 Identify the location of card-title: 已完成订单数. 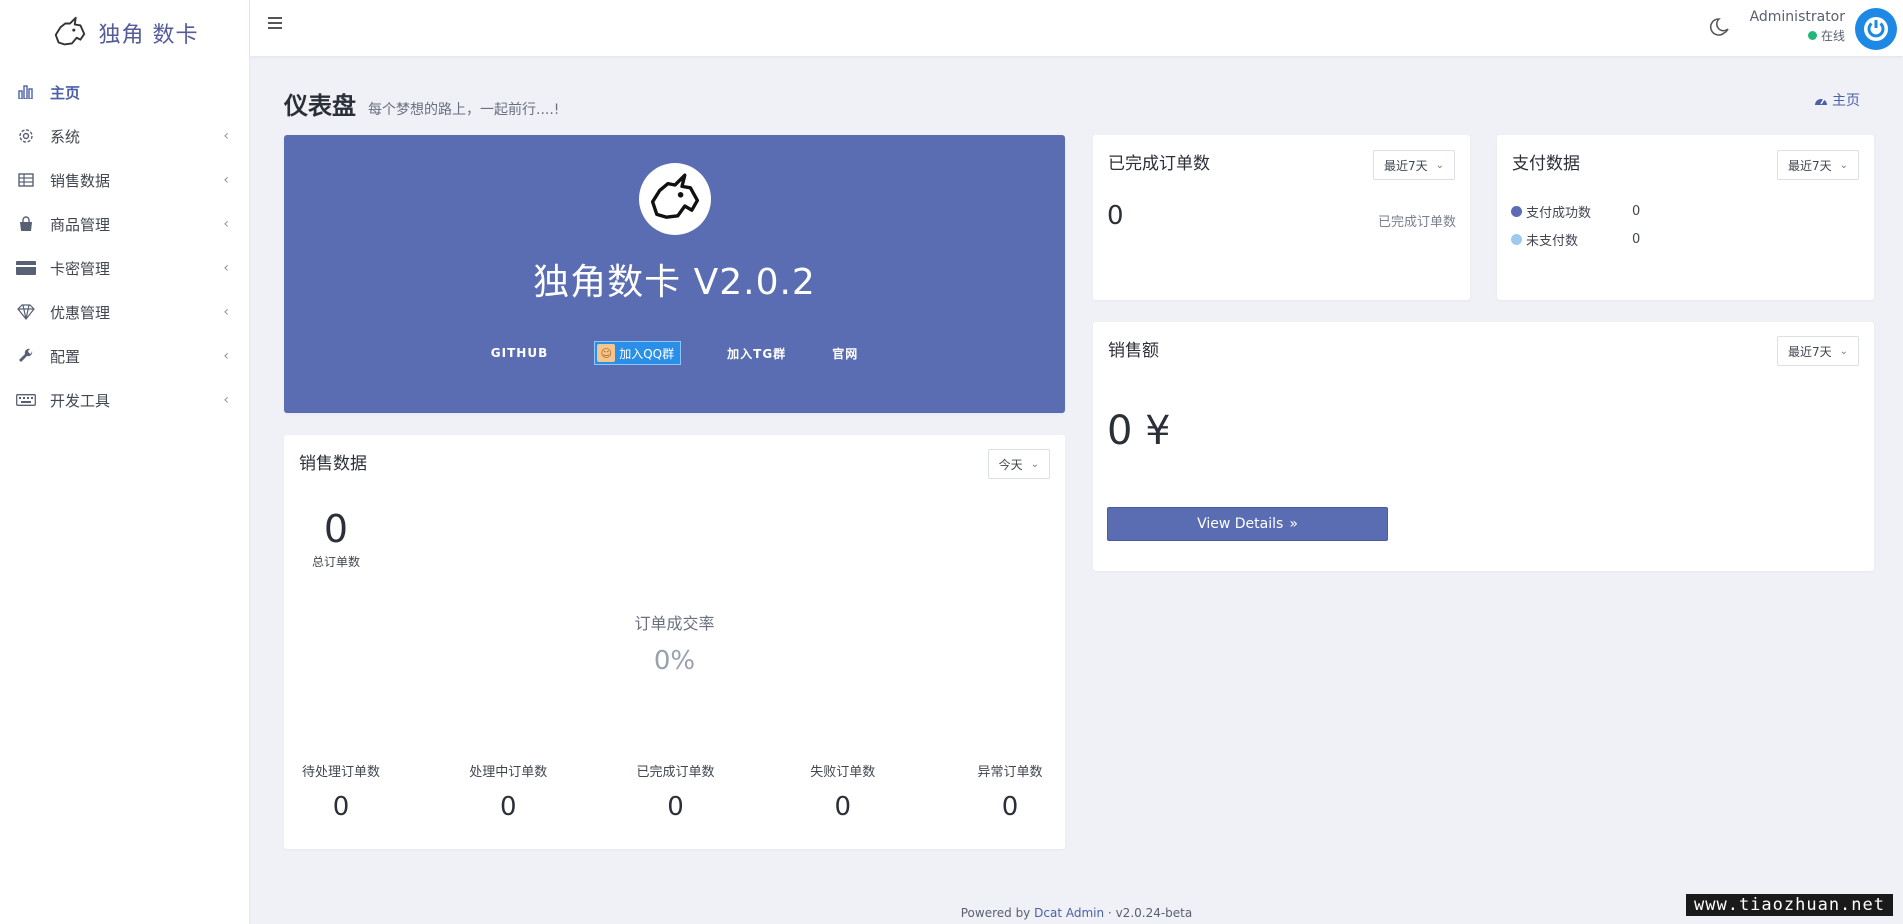
(1159, 164).